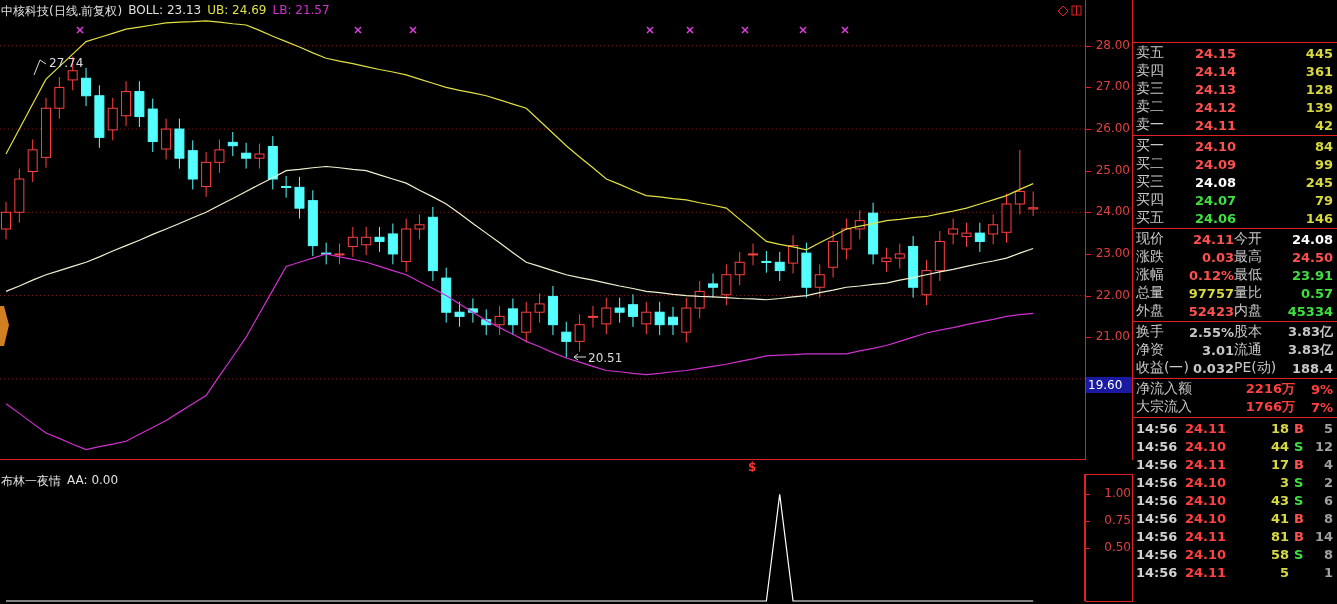  What do you see at coordinates (1214, 107) in the screenshot?
I see `order-price: 24.12` at bounding box center [1214, 107].